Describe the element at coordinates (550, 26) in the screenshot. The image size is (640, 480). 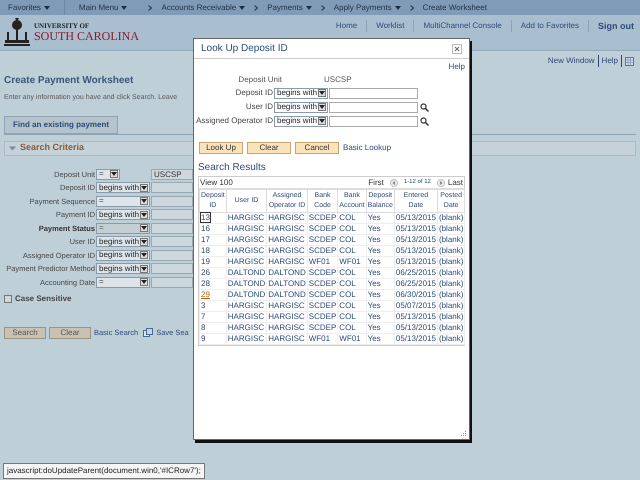
I see `header-link: Add to Favorites` at that location.